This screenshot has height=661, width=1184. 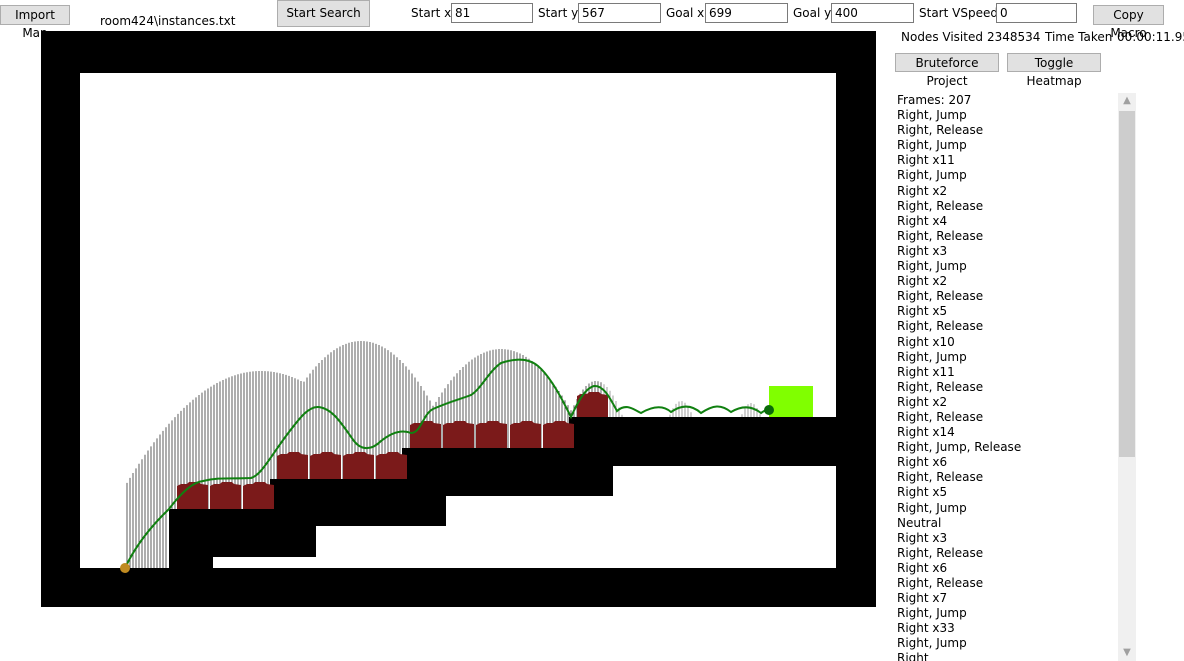 What do you see at coordinates (1127, 653) in the screenshot?
I see `scroll-down-icon: ▼` at bounding box center [1127, 653].